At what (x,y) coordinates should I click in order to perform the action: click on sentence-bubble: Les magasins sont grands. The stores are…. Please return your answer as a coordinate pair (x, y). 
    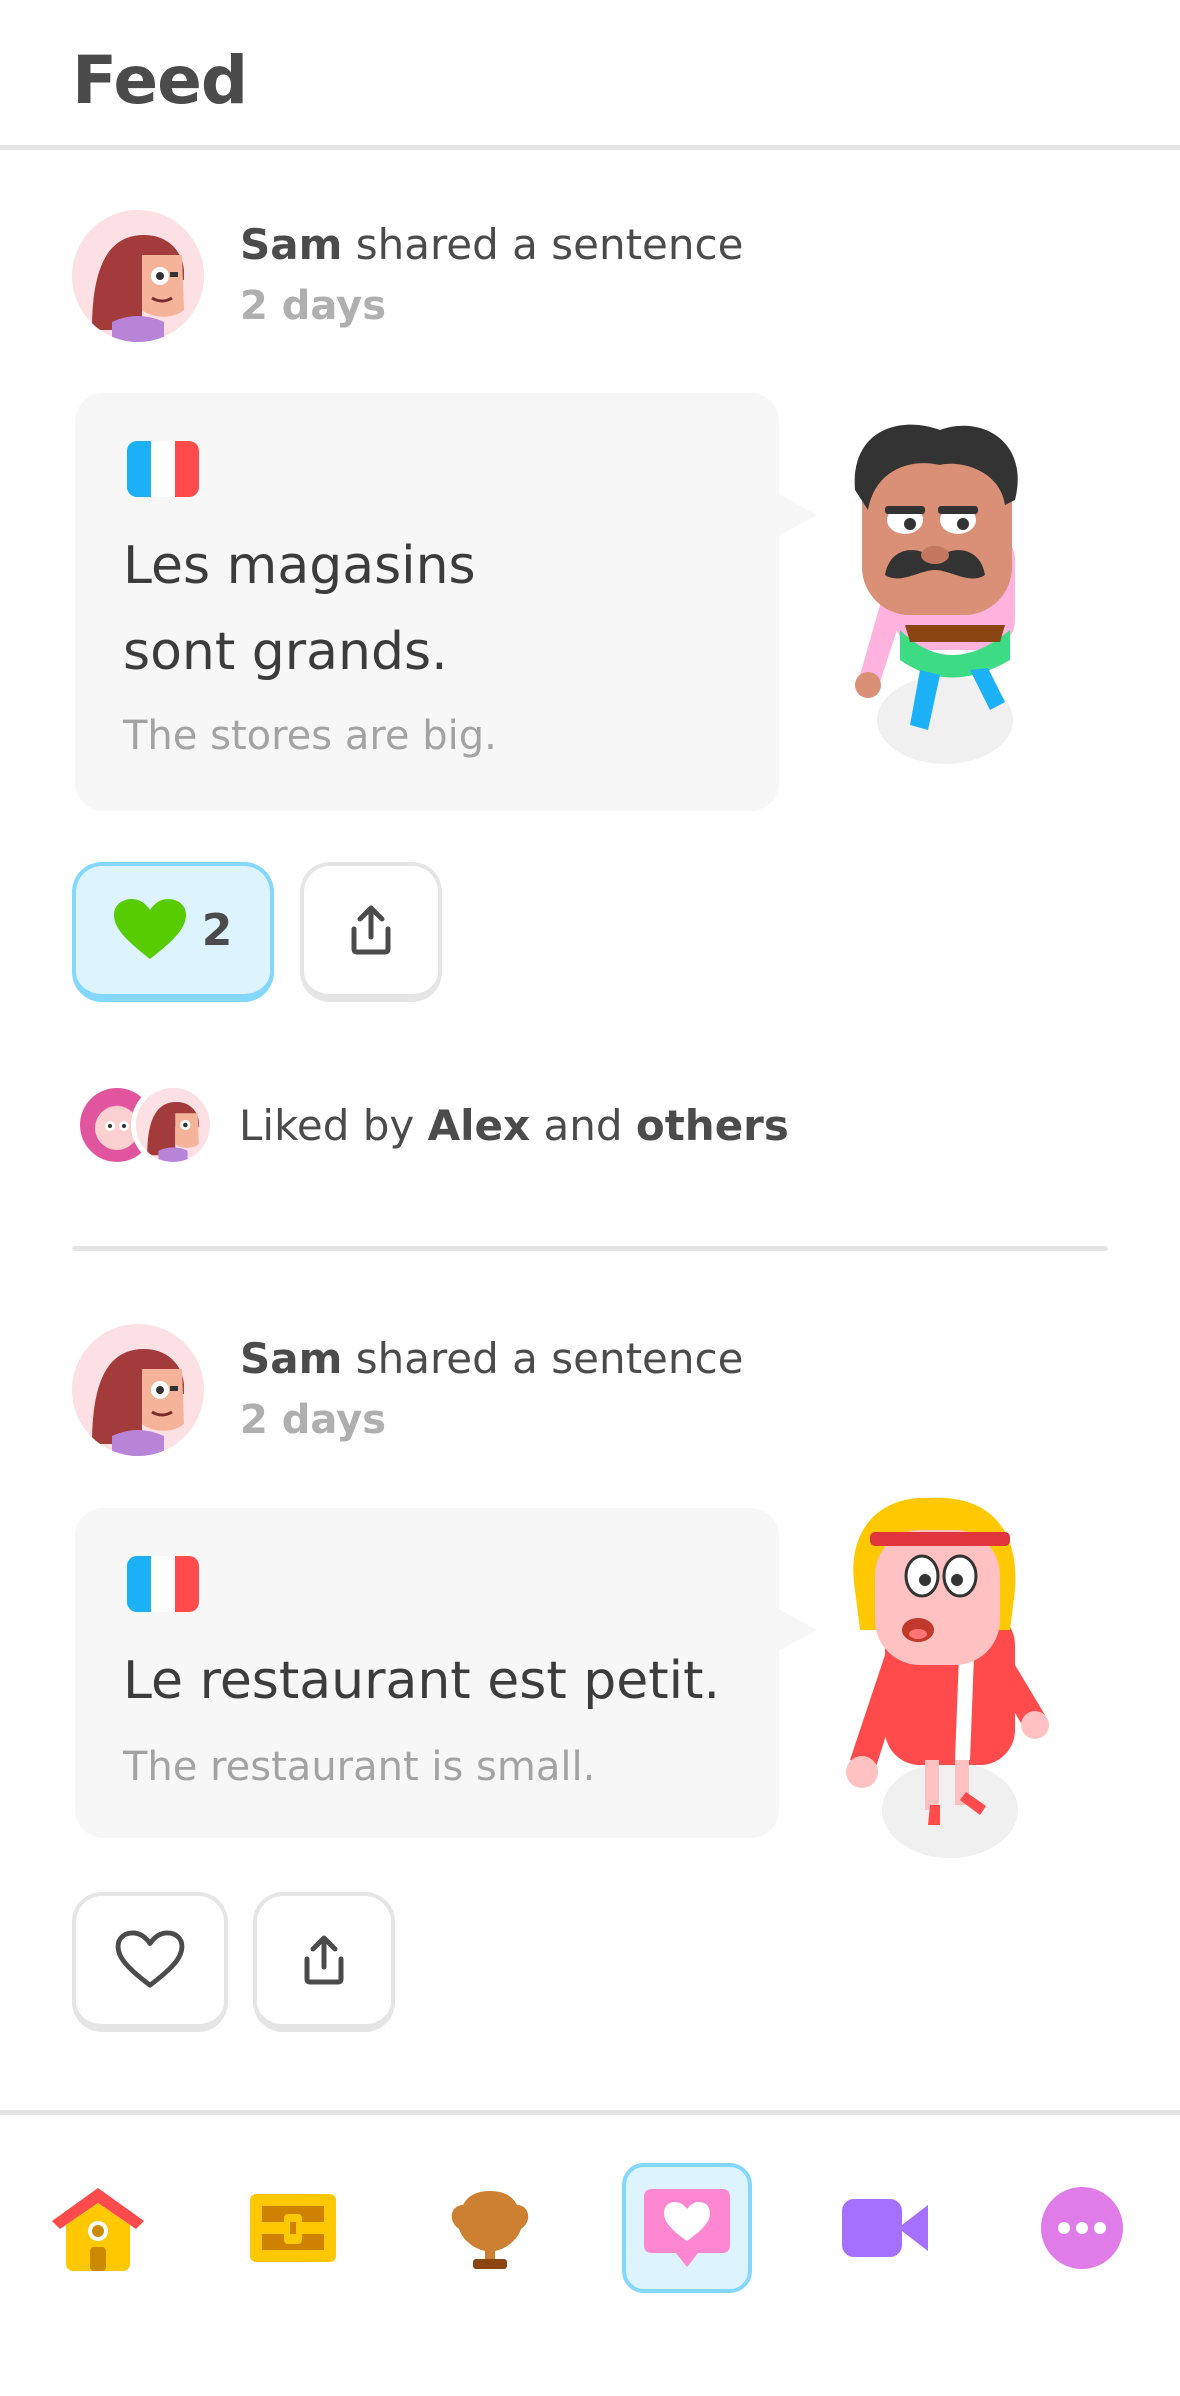
    Looking at the image, I should click on (446, 602).